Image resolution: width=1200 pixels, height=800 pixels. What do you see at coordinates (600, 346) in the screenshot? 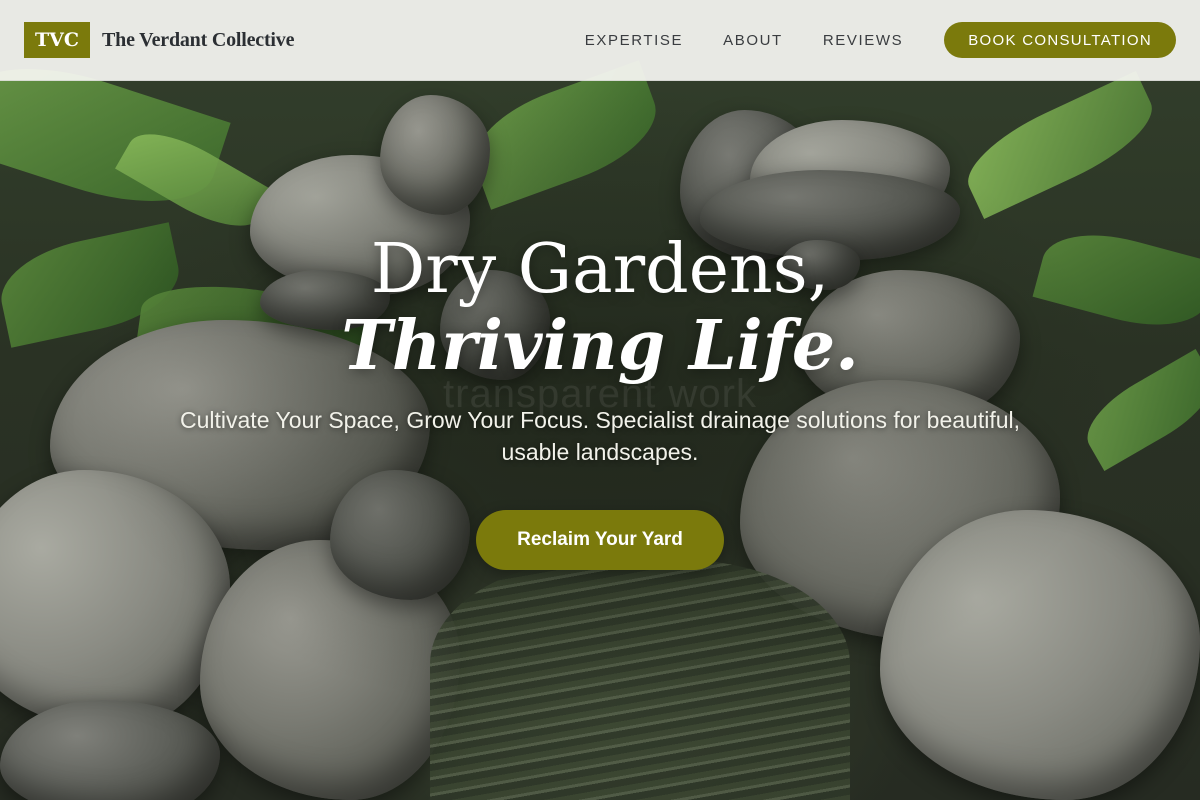
I see `hero-headline-line2: Thriving Life.` at bounding box center [600, 346].